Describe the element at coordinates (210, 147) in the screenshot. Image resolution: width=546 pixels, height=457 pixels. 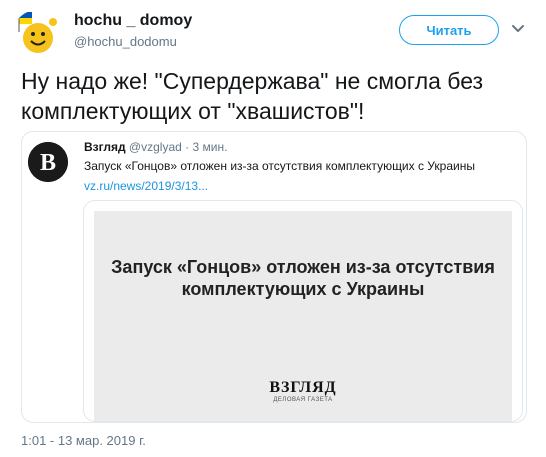
I see `quoted-time: 3 мин.` at that location.